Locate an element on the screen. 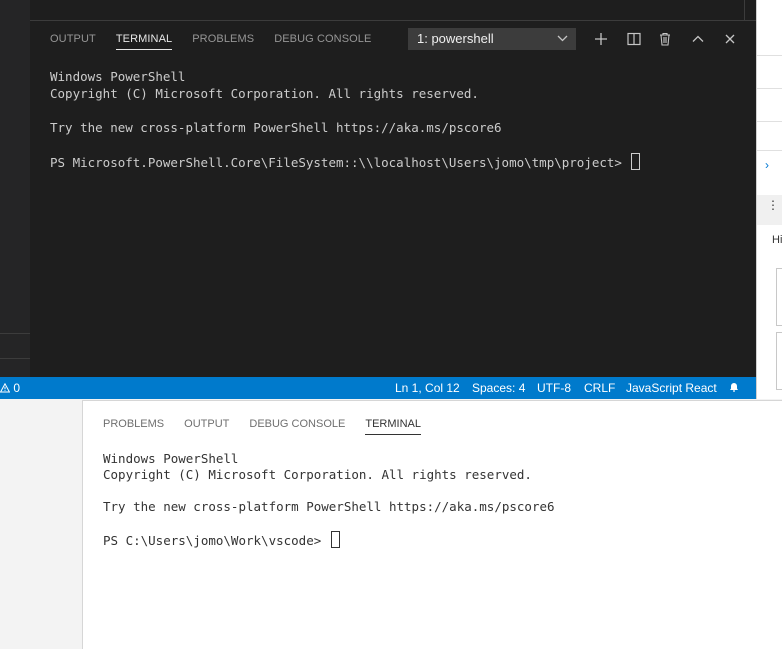  warnings-status: 0 is located at coordinates (10, 388).